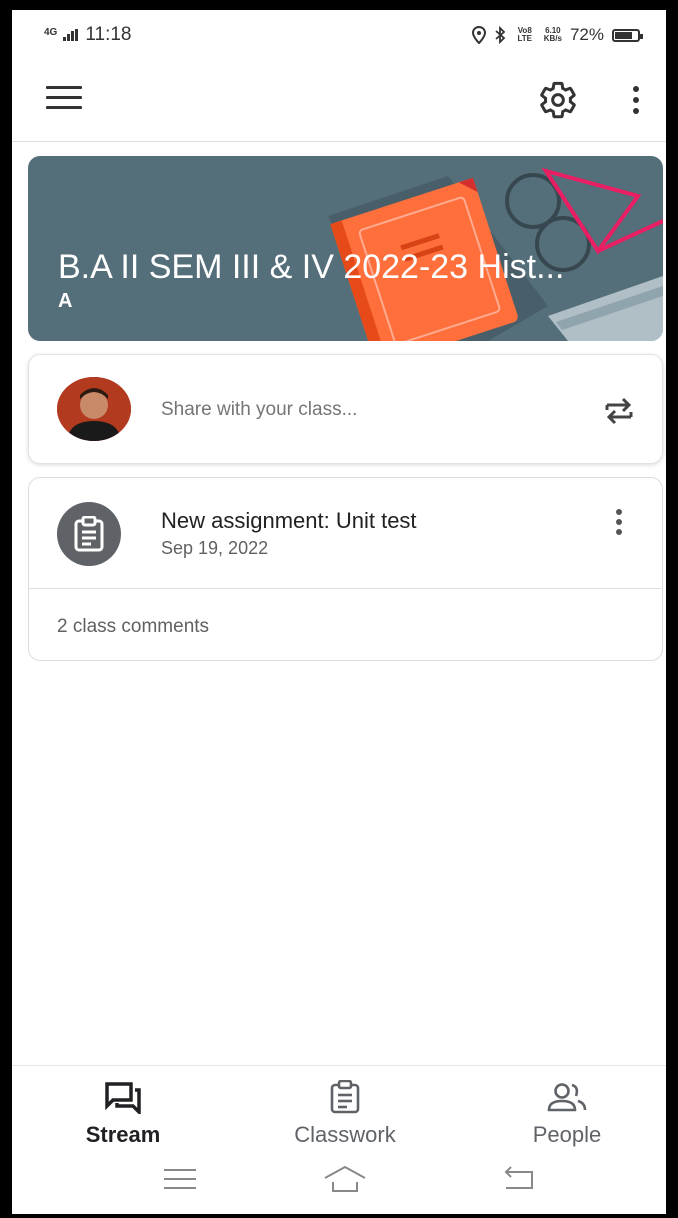 The width and height of the screenshot is (678, 1218). What do you see at coordinates (71, 35) in the screenshot?
I see `signal-icon` at bounding box center [71, 35].